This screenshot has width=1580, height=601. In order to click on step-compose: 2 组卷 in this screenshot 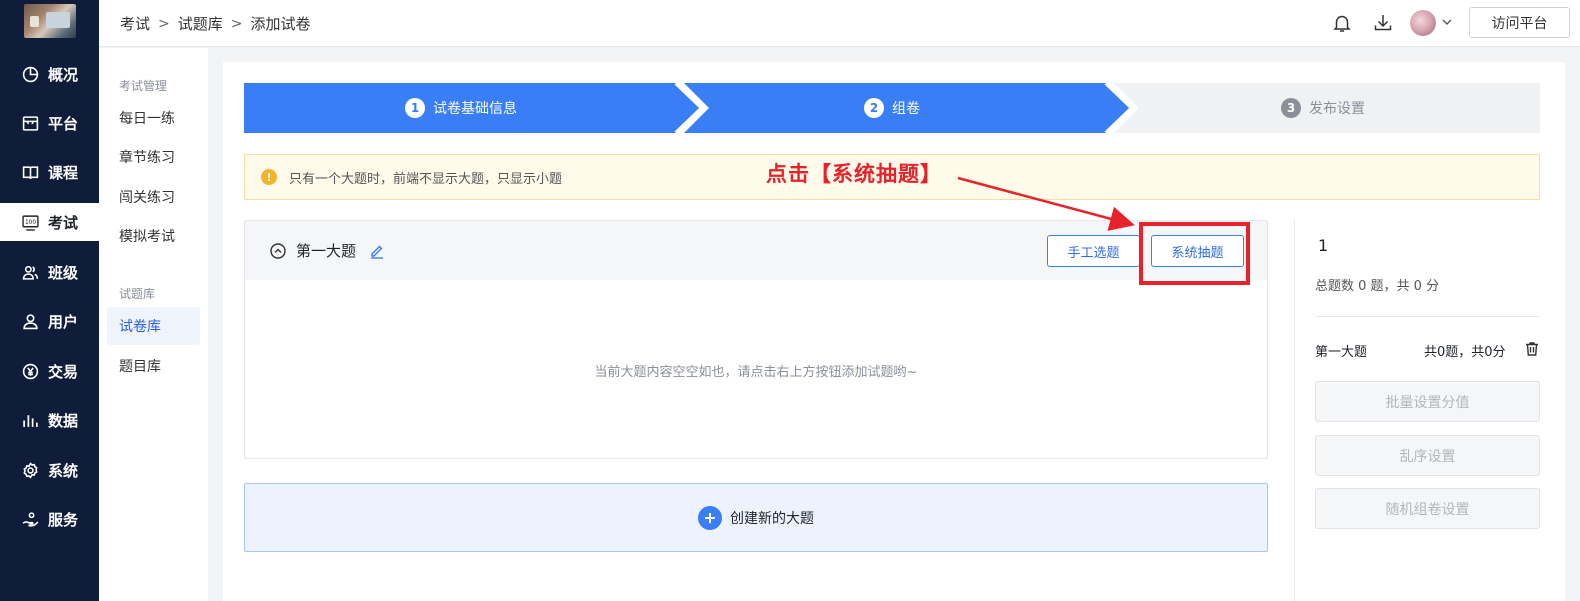, I will do `click(892, 108)`.